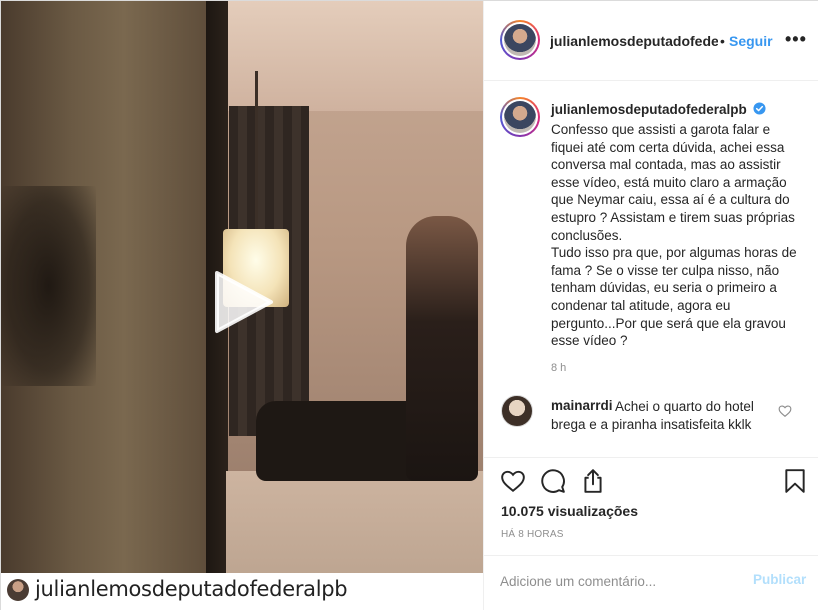 The image size is (818, 610). Describe the element at coordinates (759, 108) in the screenshot. I see `verified-badge-icon` at that location.